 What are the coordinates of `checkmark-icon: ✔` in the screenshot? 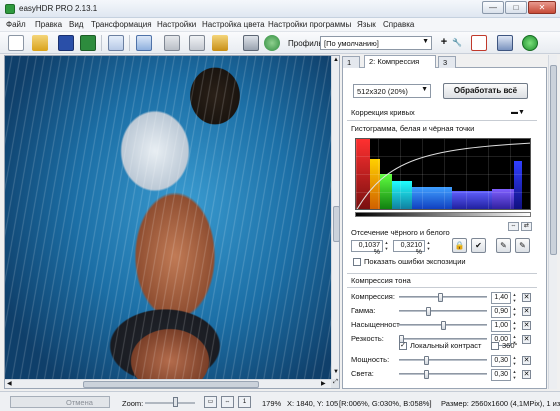 It's located at (478, 245).